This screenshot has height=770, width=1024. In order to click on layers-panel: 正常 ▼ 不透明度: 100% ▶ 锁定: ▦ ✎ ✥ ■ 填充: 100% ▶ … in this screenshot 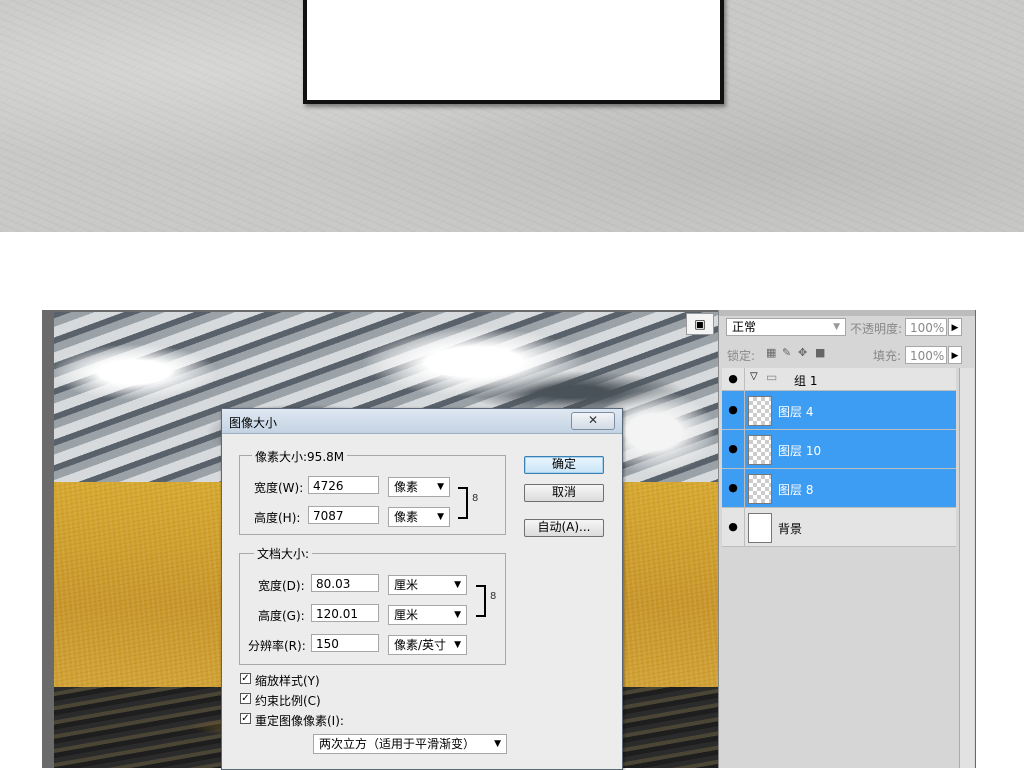, I will do `click(846, 539)`.